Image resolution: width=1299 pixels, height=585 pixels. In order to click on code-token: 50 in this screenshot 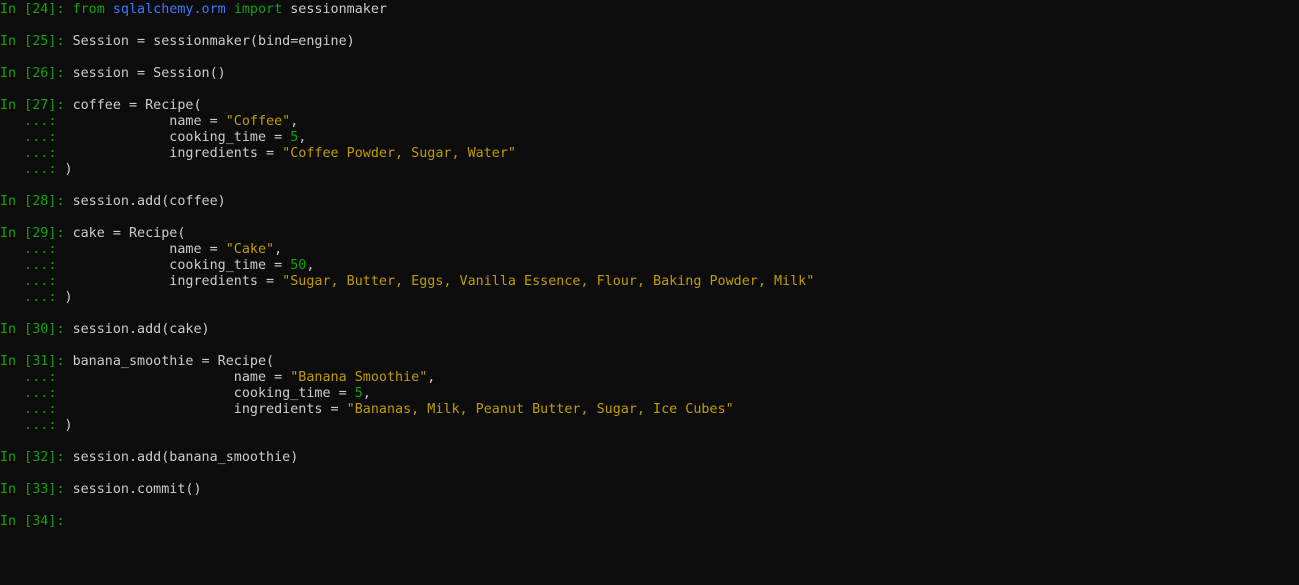, I will do `click(298, 265)`.